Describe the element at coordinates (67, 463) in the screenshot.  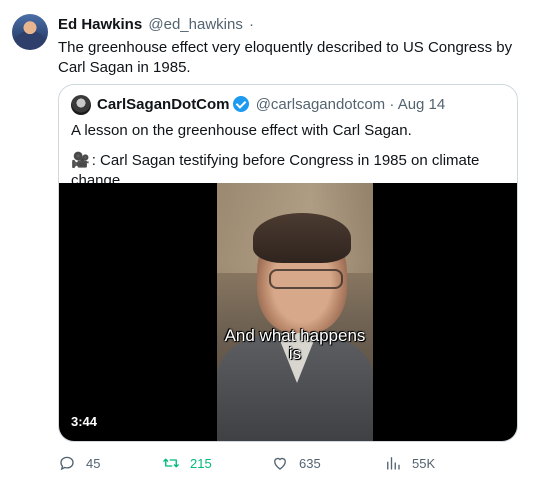
I see `reply-icon` at that location.